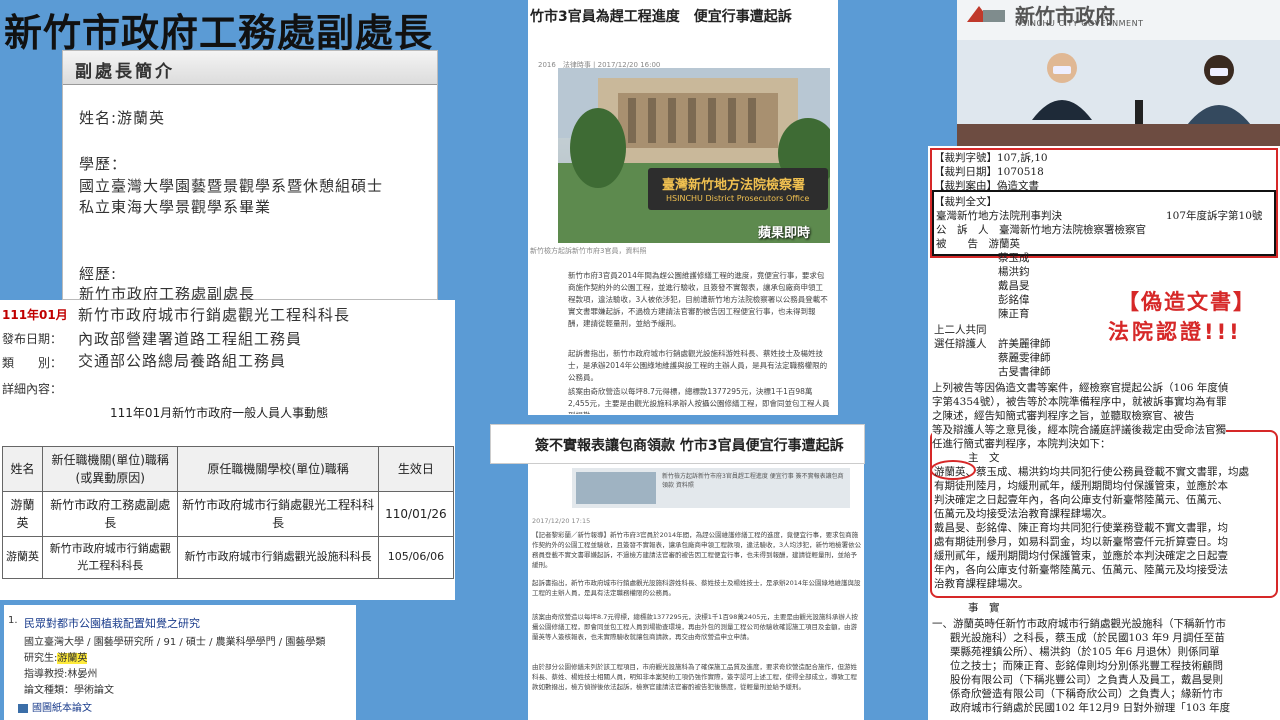 This screenshot has width=1280, height=720. Describe the element at coordinates (219, 33) in the screenshot. I see `page-title: 新竹市政府工務處副處長` at that location.